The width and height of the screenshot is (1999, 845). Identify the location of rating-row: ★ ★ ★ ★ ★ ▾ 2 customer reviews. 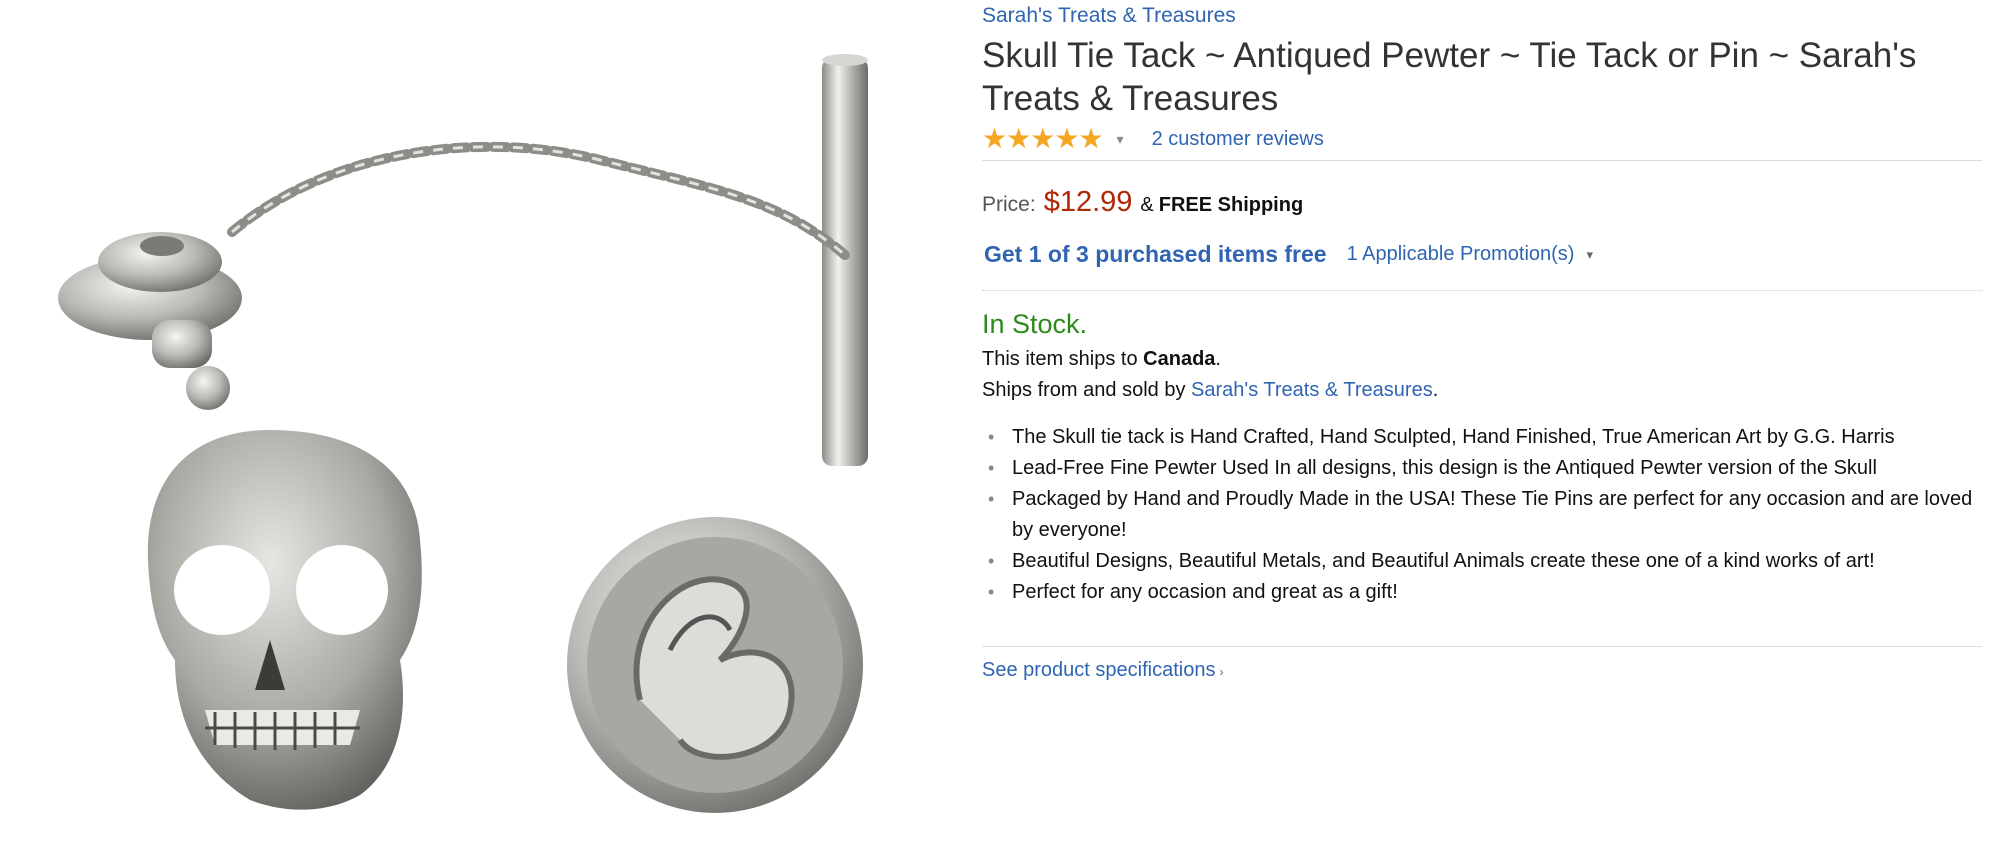
(1482, 139).